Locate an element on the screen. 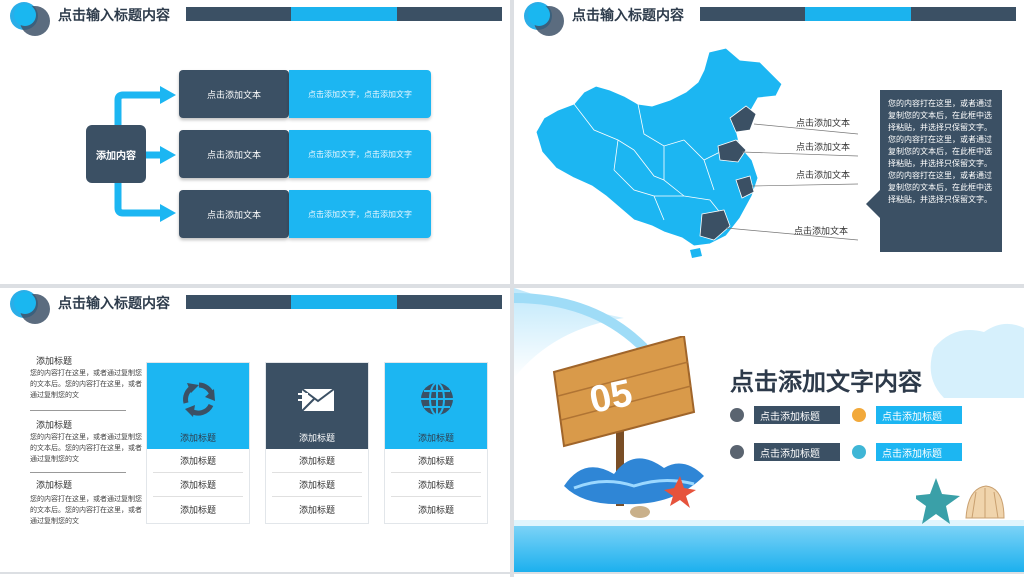 This screenshot has height=577, width=1024. feature-card-3: 添加标题 添加标题 添加标题 添加标题 is located at coordinates (436, 443).